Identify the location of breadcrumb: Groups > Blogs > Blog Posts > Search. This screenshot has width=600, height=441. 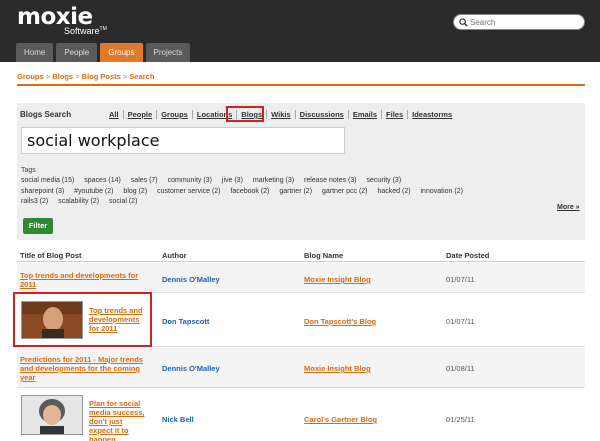
(86, 76).